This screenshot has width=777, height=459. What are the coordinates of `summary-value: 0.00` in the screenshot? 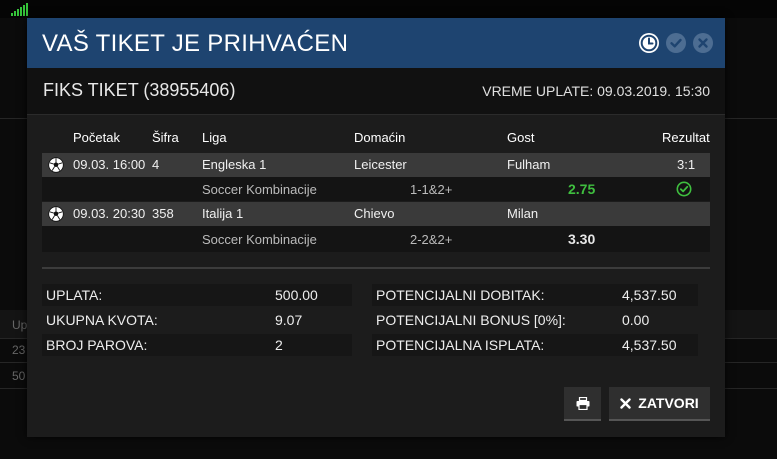 It's located at (636, 320).